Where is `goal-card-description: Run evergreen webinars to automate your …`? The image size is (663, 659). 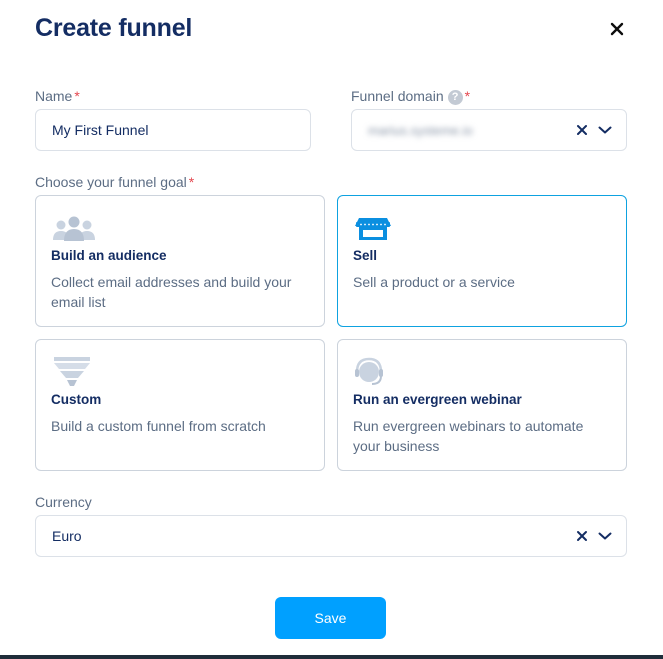
goal-card-description: Run evergreen webinars to automate your … is located at coordinates (468, 436).